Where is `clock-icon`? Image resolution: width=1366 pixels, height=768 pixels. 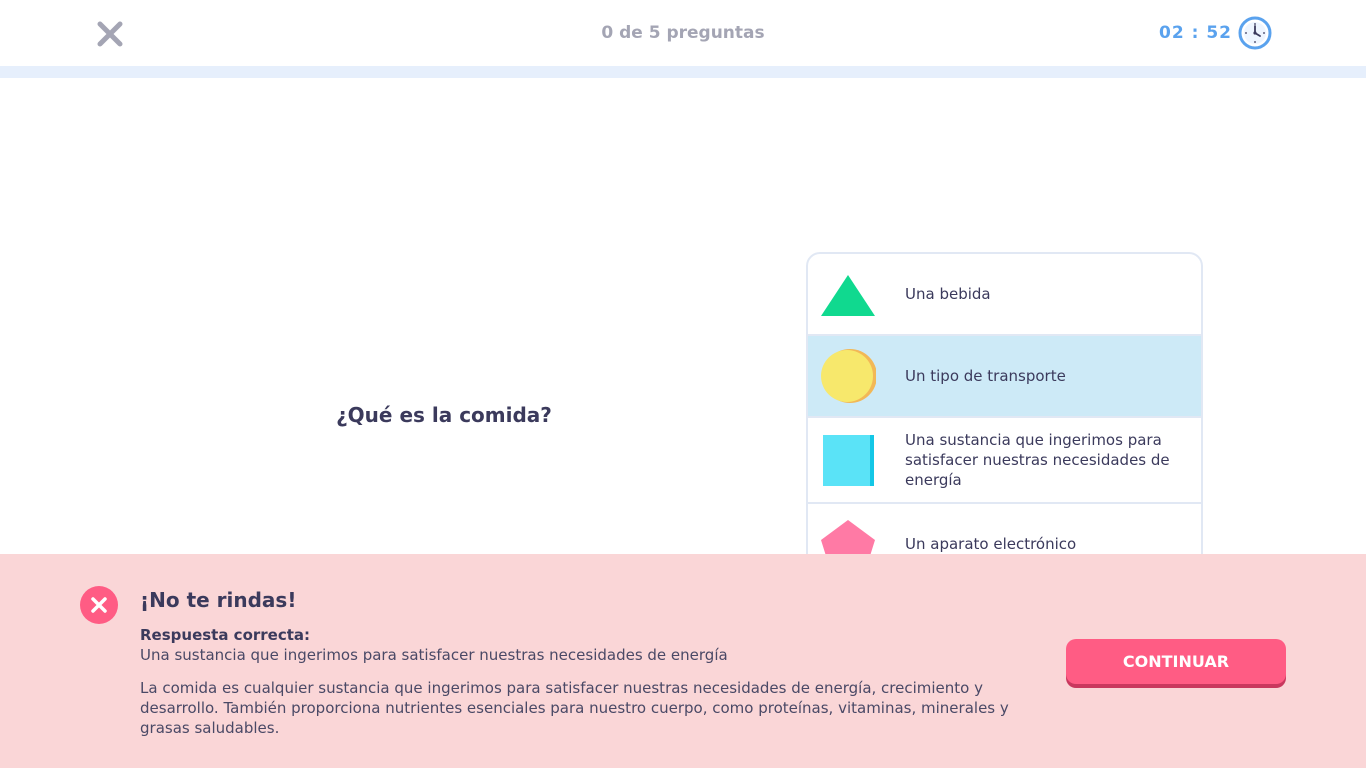
clock-icon is located at coordinates (1255, 33).